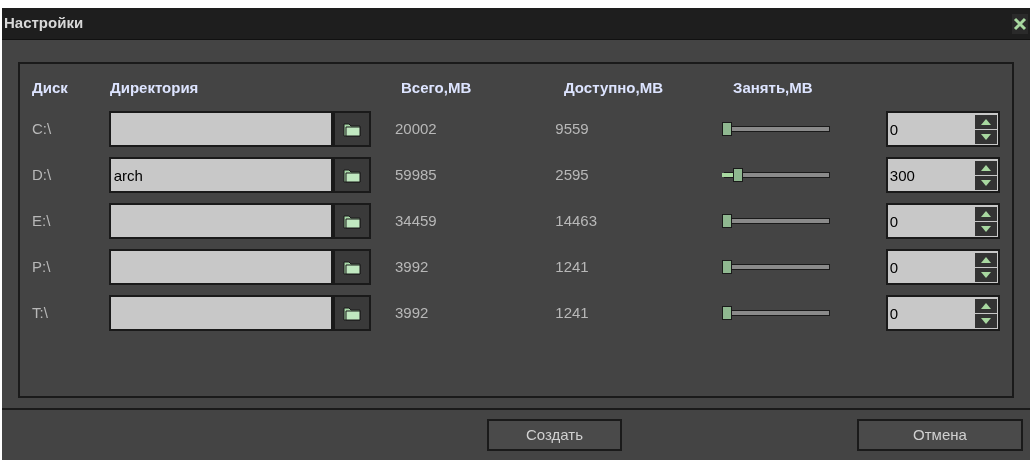 The height and width of the screenshot is (460, 1030). I want to click on total-value: 34459, so click(415, 220).